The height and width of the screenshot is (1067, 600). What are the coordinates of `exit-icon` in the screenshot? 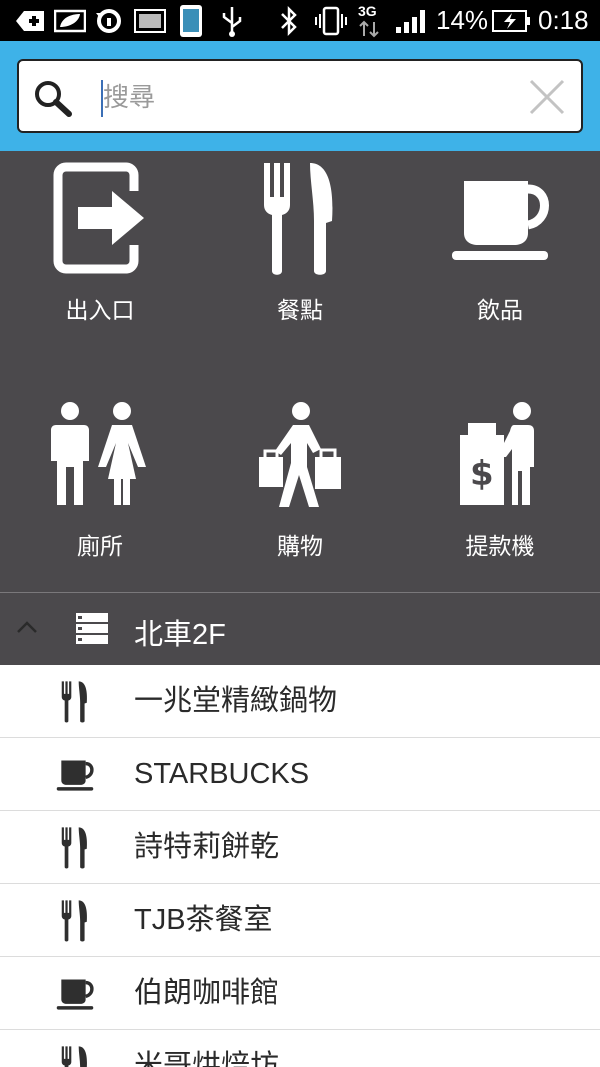 It's located at (100, 218).